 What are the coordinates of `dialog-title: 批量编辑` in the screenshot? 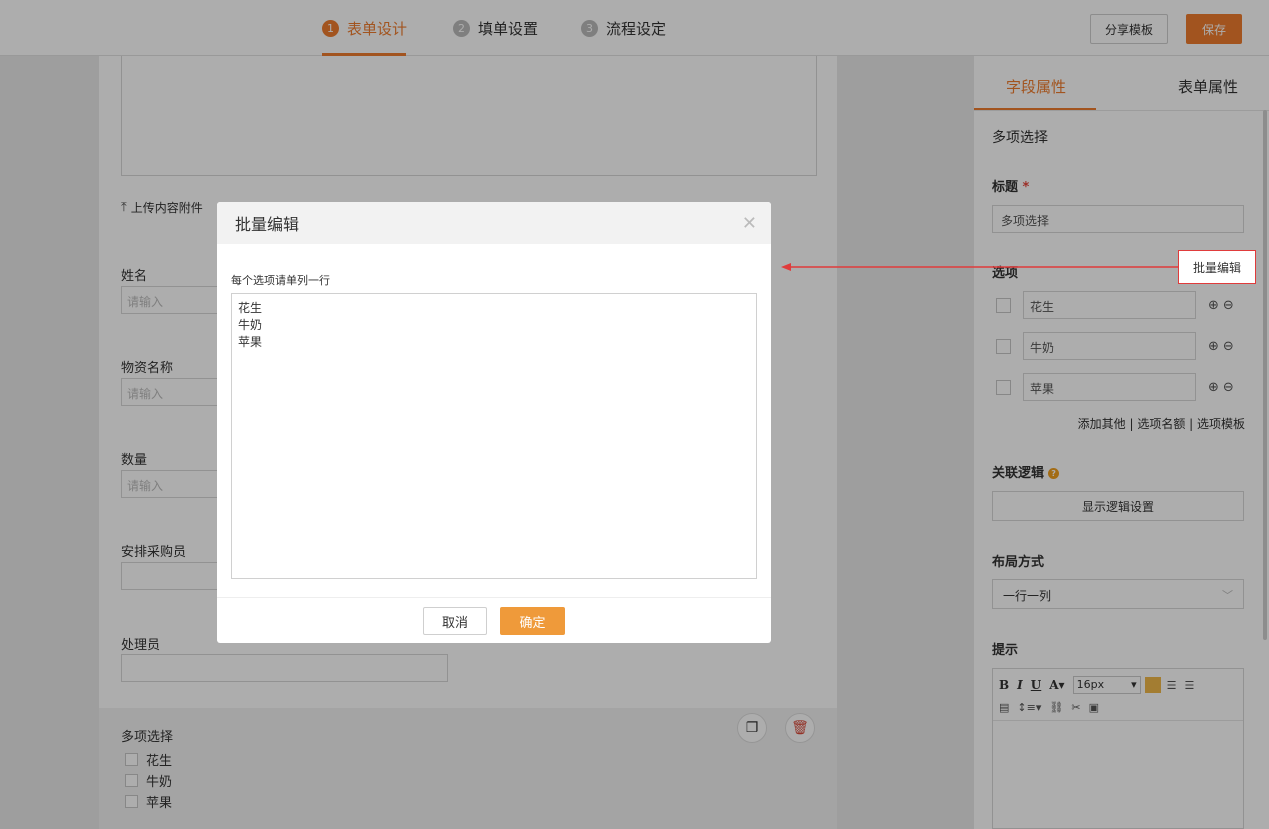 It's located at (267, 224).